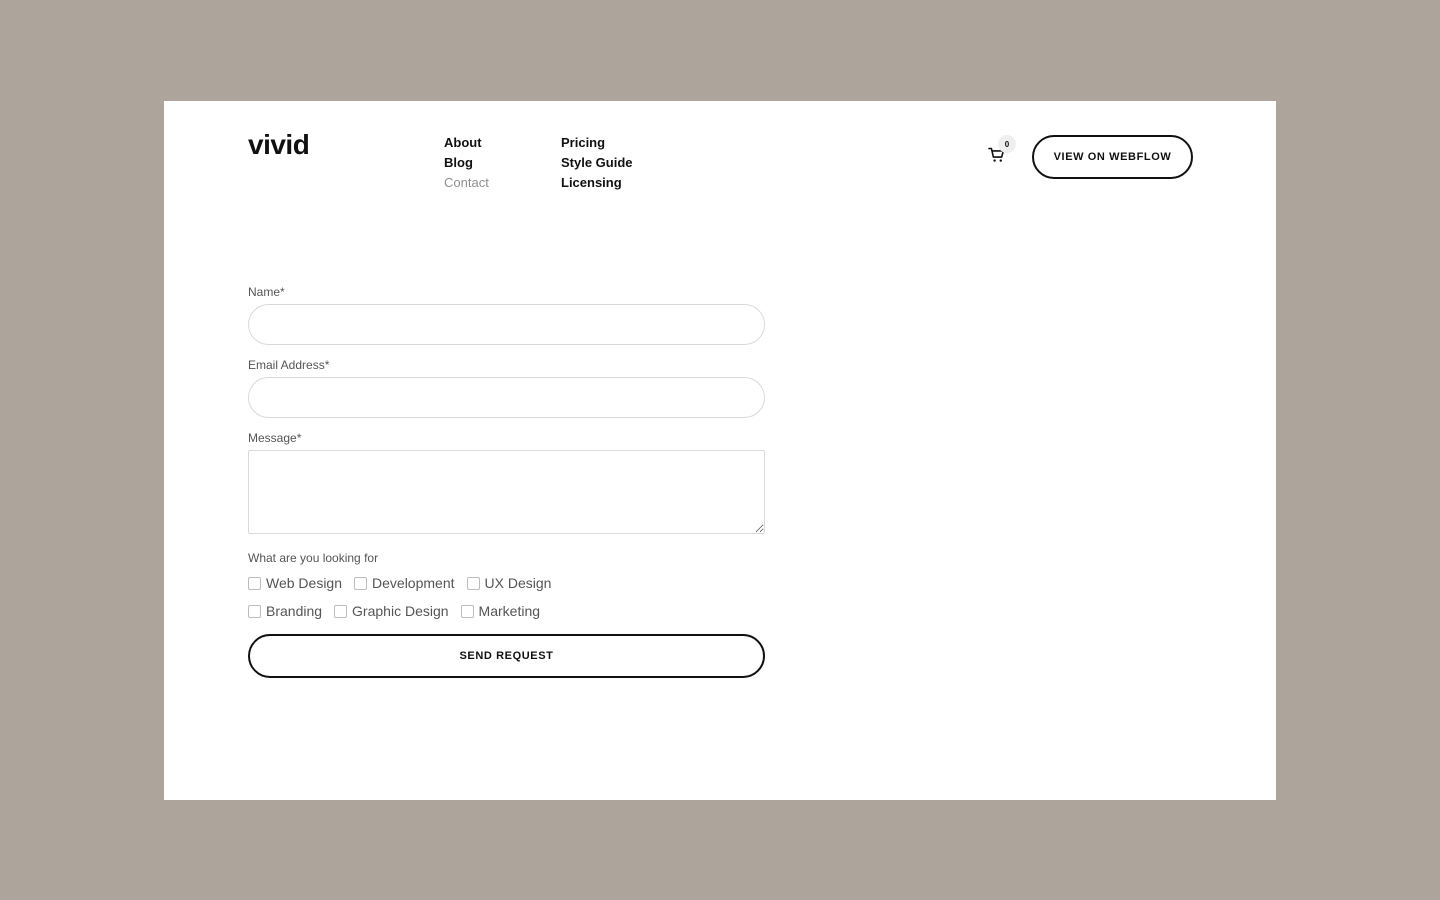  I want to click on nav-link-about: About, so click(466, 143).